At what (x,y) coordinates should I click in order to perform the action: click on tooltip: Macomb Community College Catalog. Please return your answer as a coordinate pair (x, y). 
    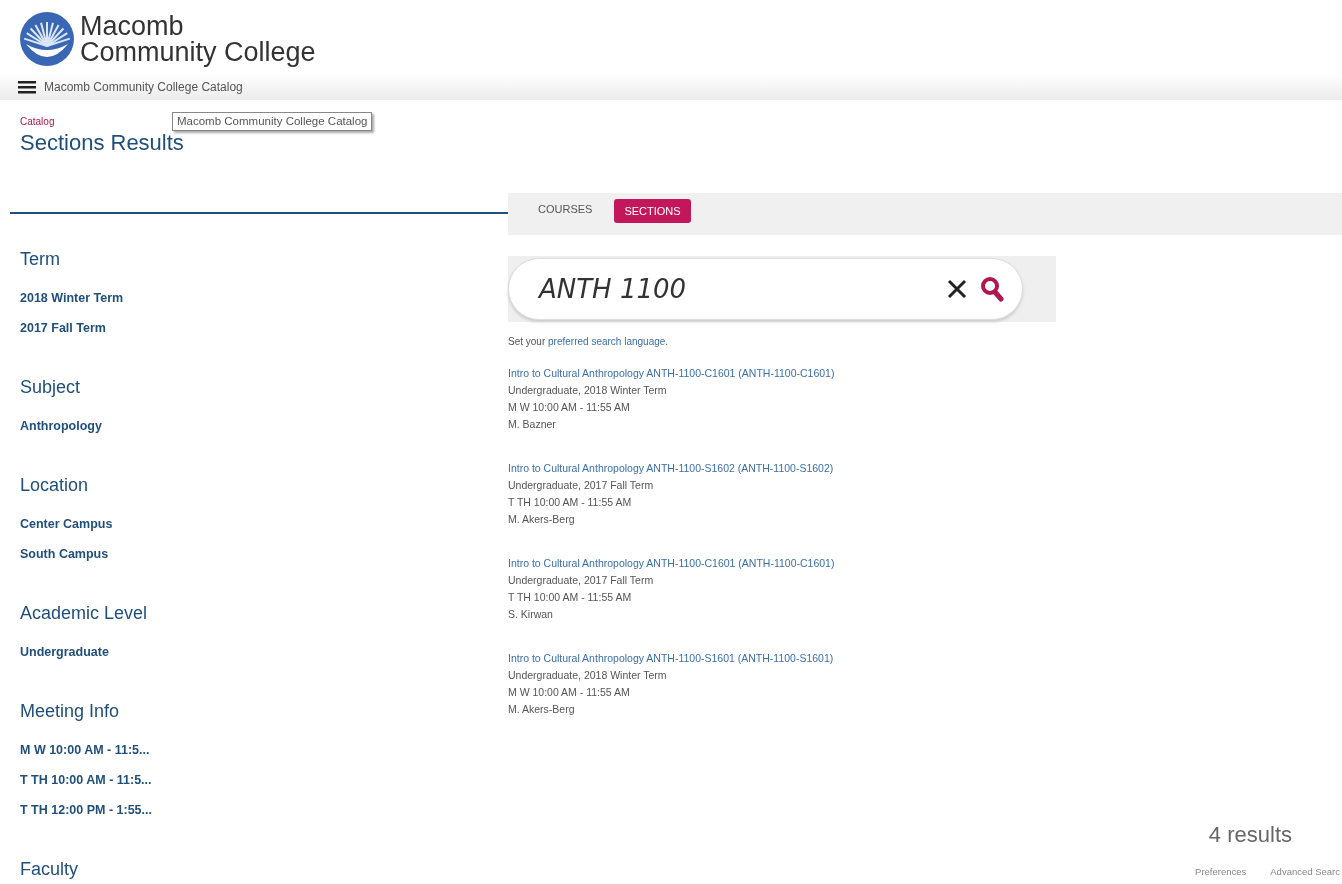
    Looking at the image, I should click on (272, 122).